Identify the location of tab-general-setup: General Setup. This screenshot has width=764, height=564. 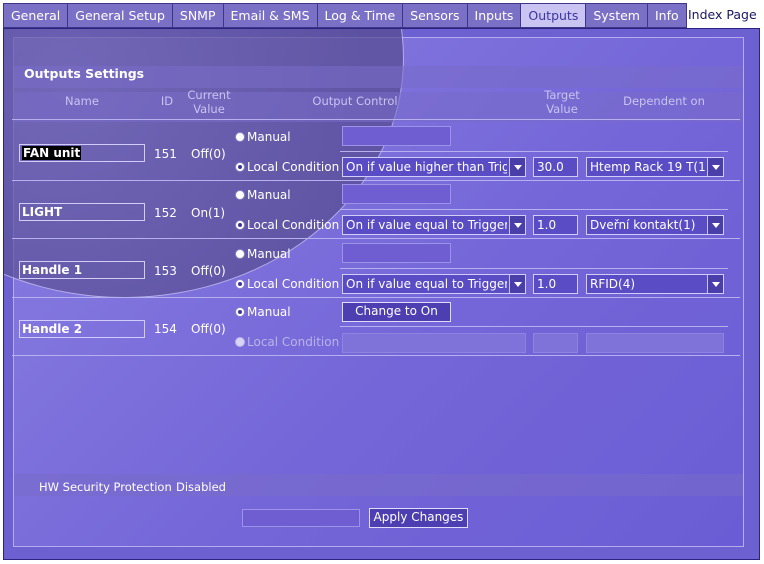
(120, 15).